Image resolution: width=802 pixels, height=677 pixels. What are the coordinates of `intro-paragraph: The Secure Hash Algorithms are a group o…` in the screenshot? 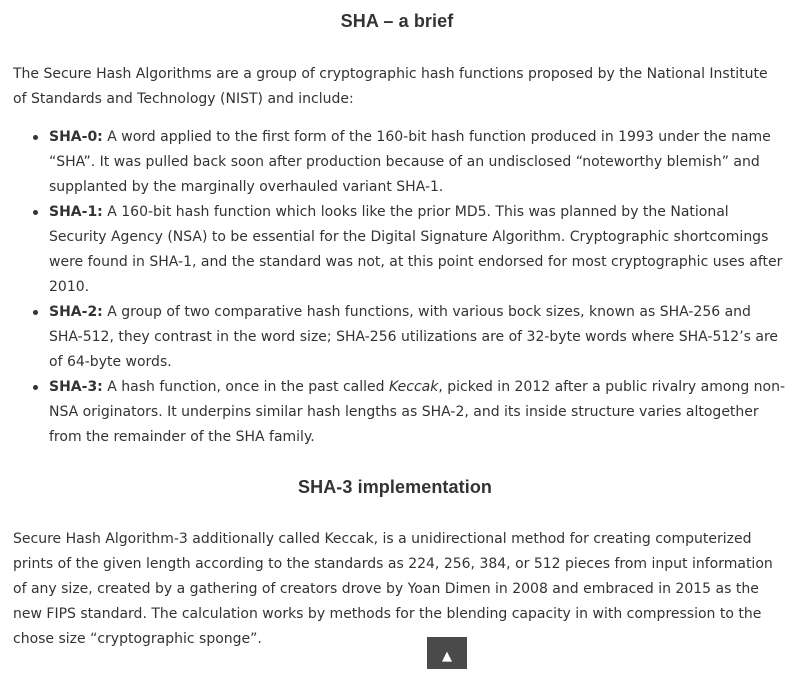 It's located at (390, 86).